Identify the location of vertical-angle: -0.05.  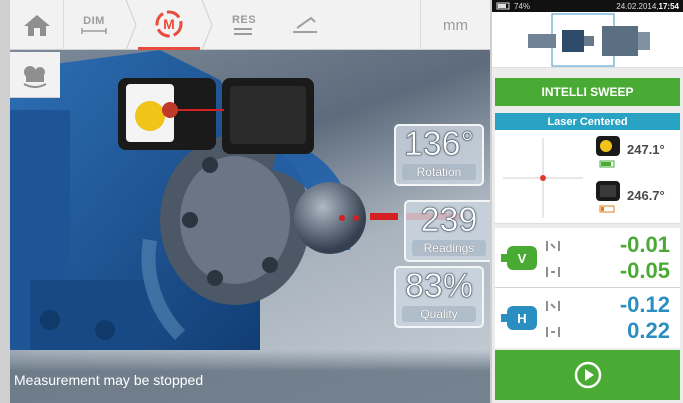
(644, 270).